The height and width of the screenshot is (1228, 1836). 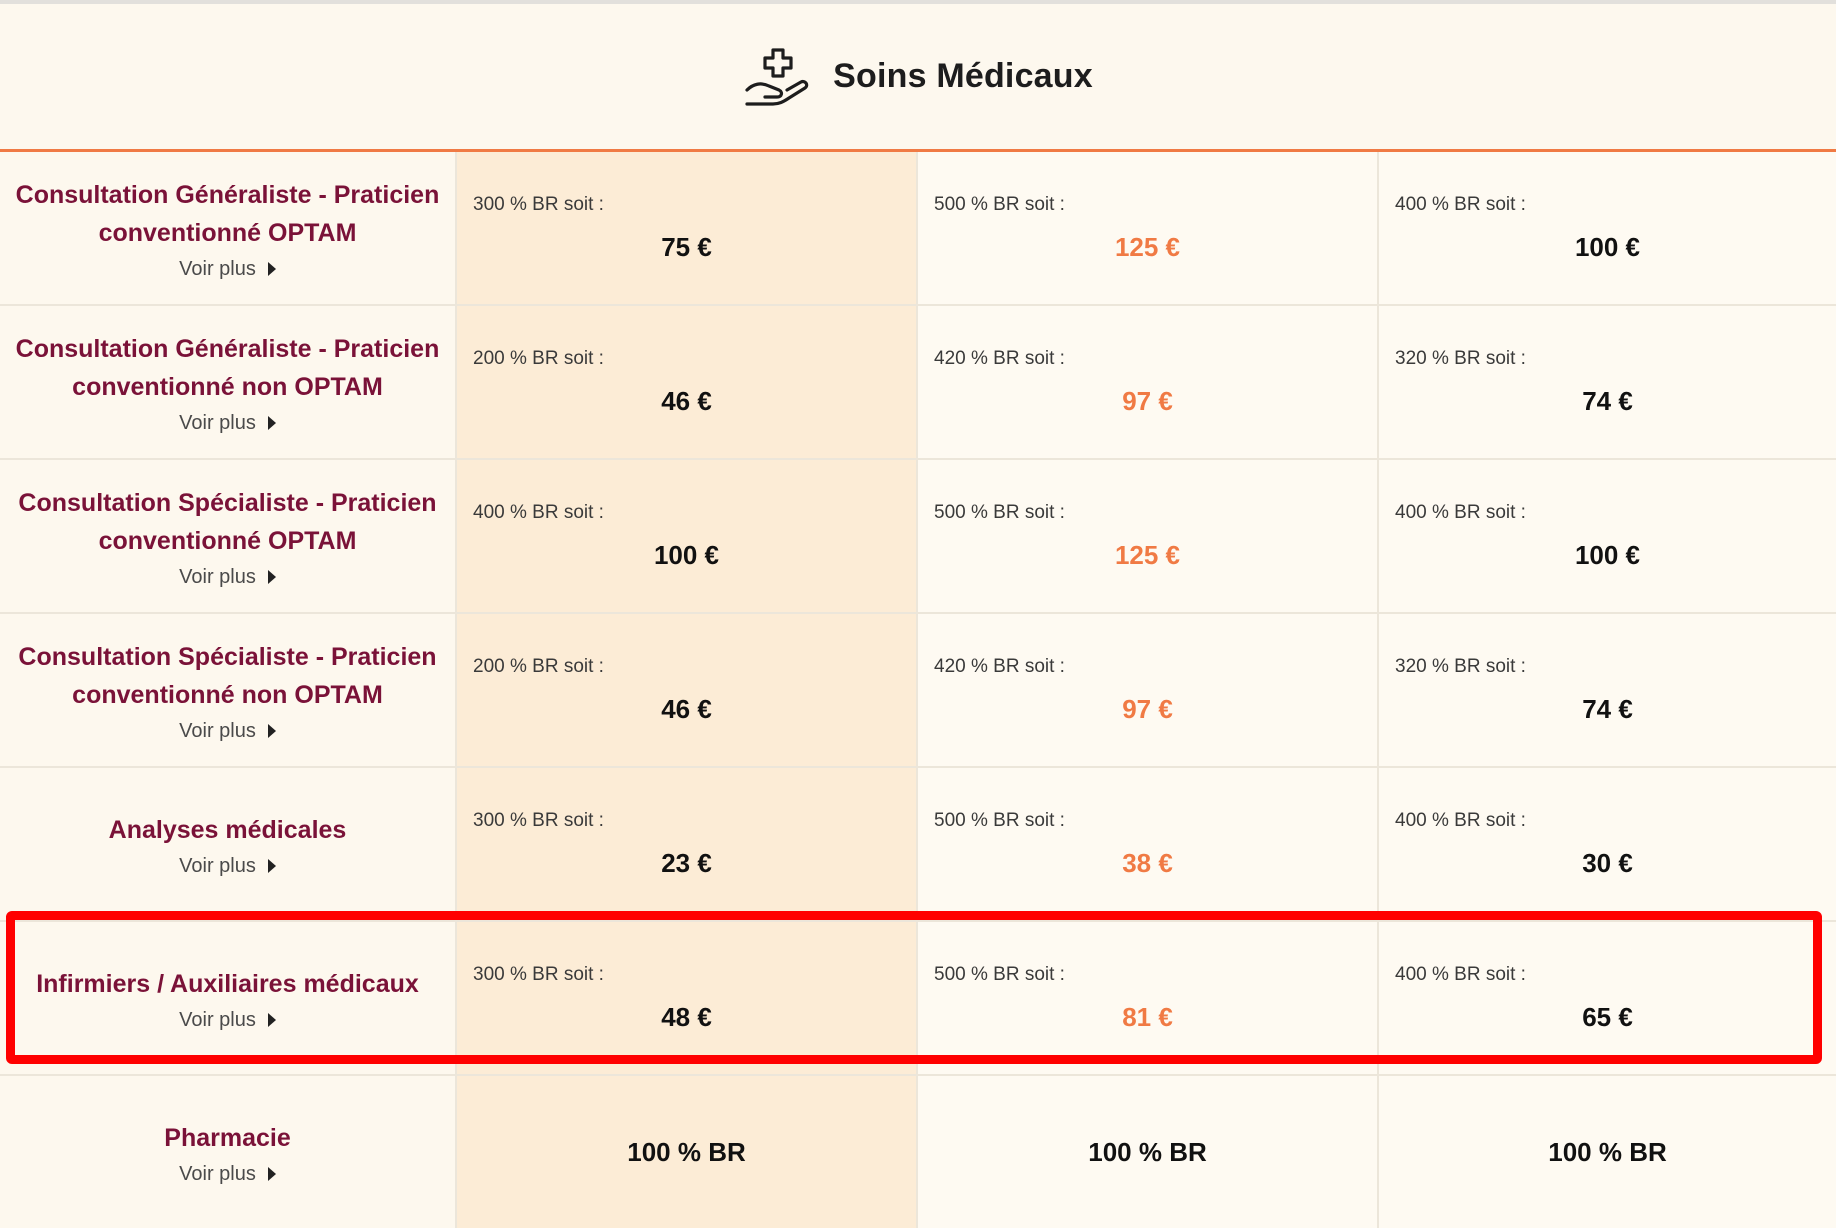 What do you see at coordinates (1607, 1017) in the screenshot?
I see `amount-value: 65 €` at bounding box center [1607, 1017].